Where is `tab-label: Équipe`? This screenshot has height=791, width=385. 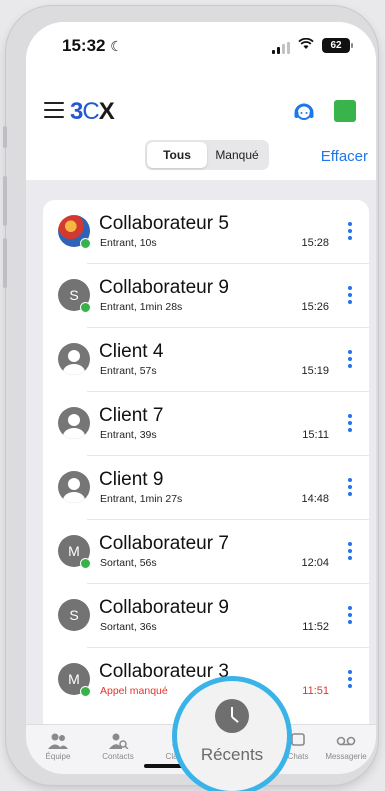
tab-label: Équipe is located at coordinates (58, 756).